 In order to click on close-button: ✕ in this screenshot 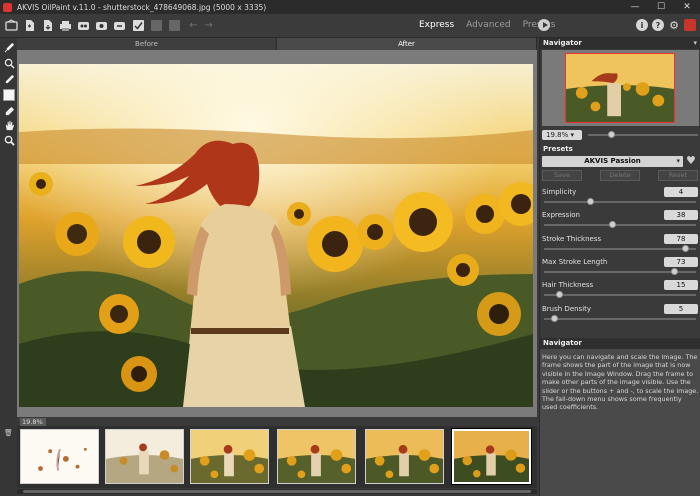, I will do `click(687, 7)`.